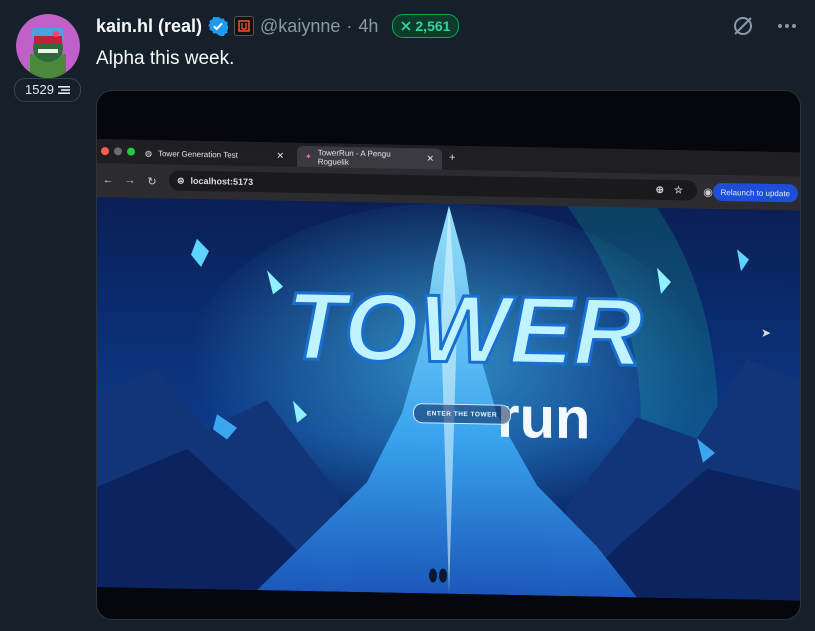 The width and height of the screenshot is (815, 631). What do you see at coordinates (181, 180) in the screenshot?
I see `site-info-icon: ⊜` at bounding box center [181, 180].